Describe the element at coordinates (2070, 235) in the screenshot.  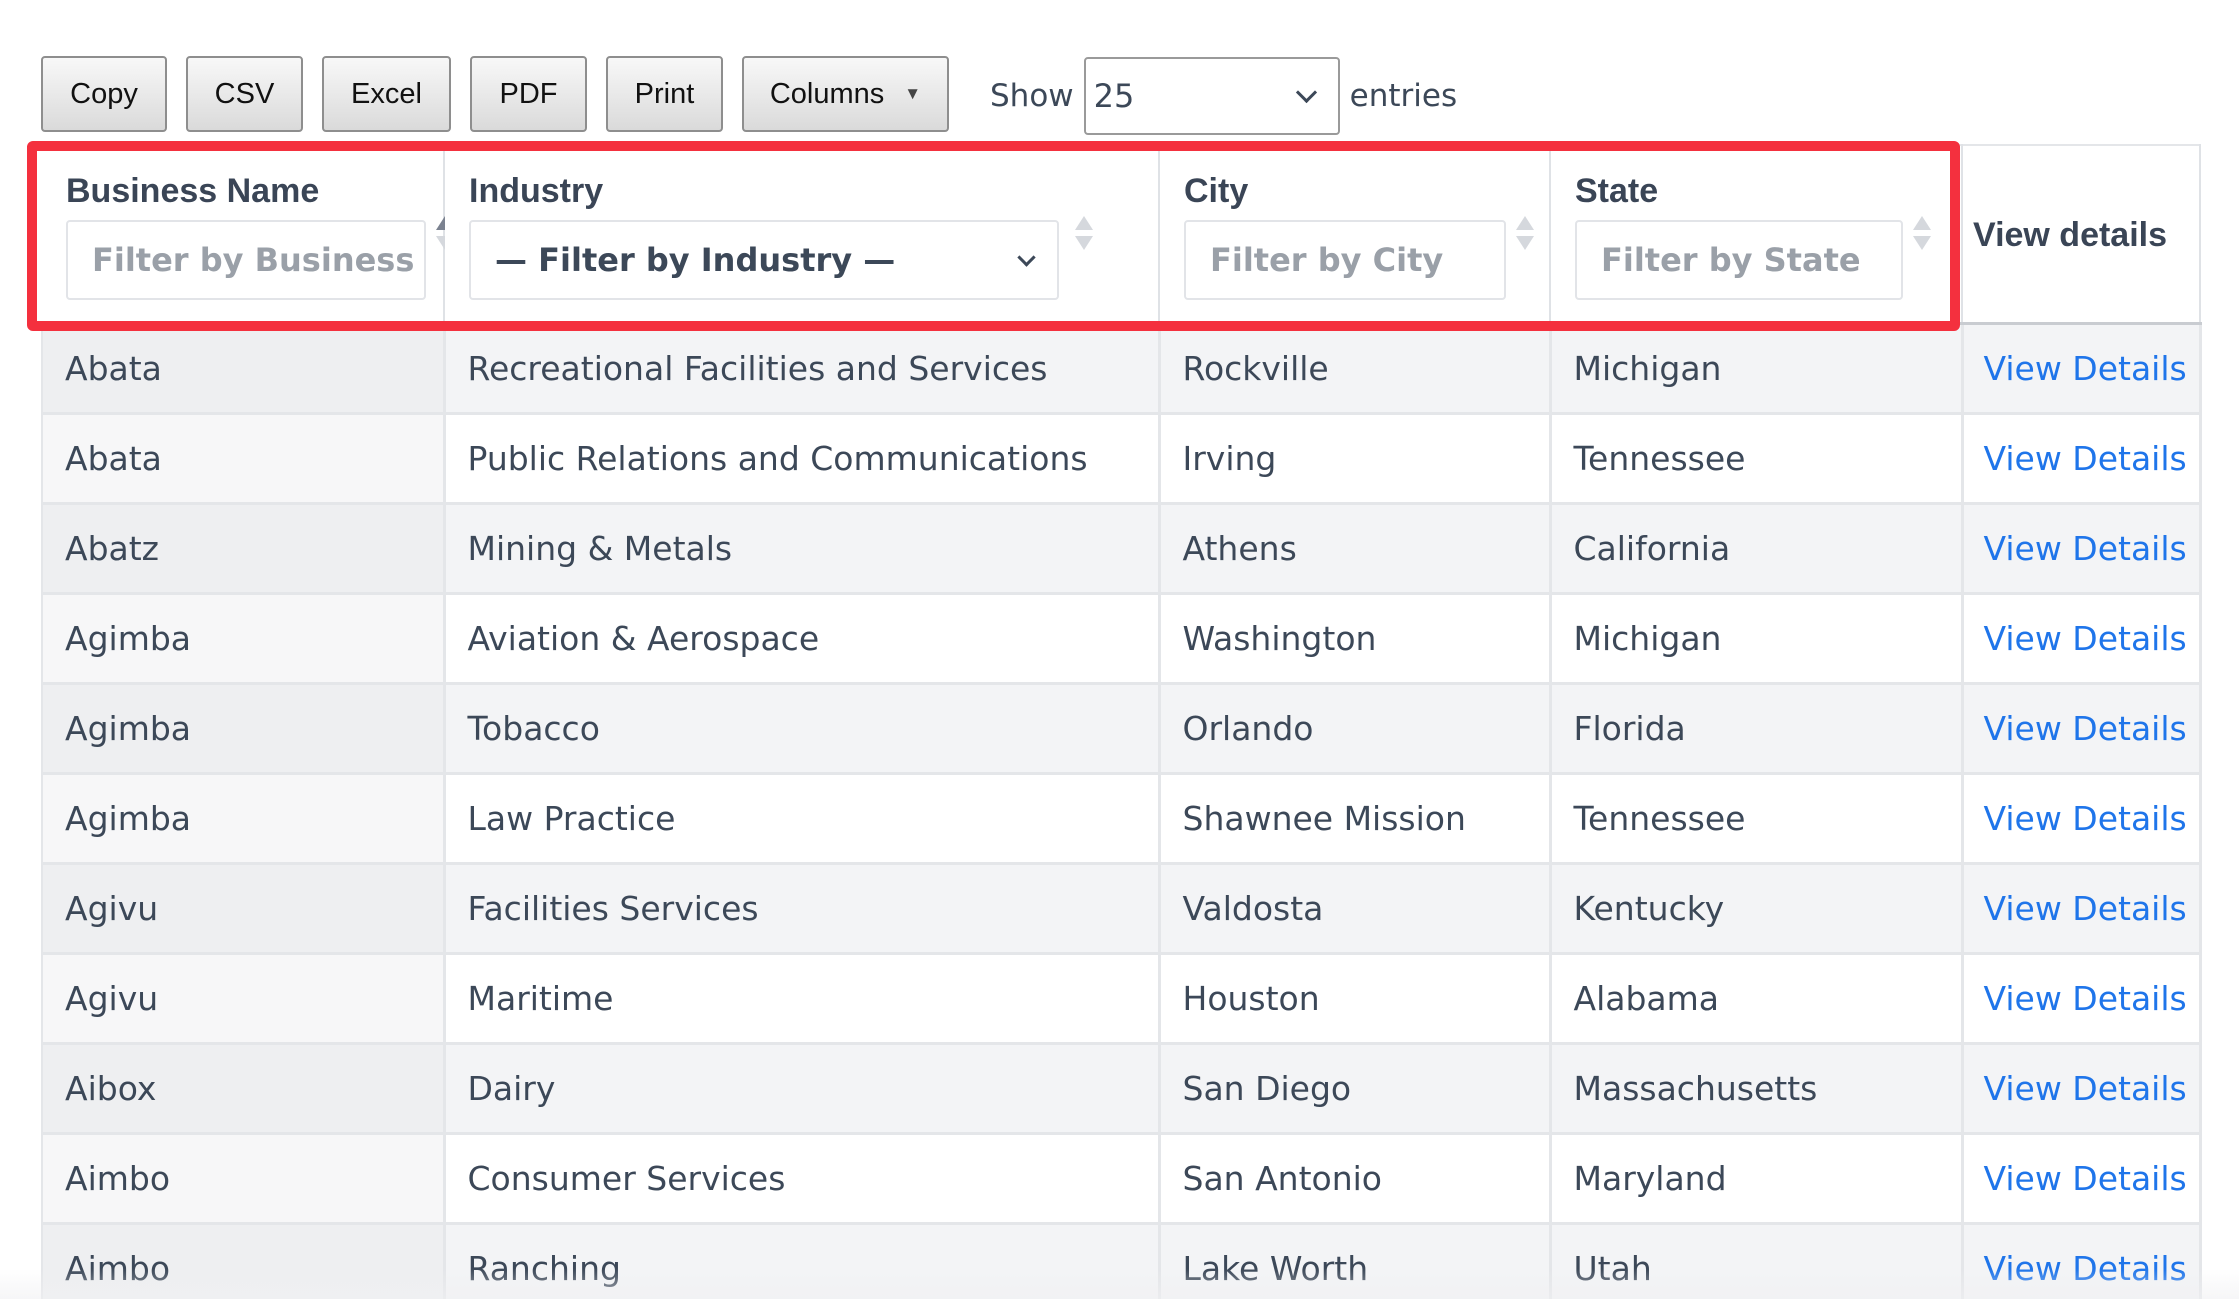
I see `view-details-header-label: View details` at that location.